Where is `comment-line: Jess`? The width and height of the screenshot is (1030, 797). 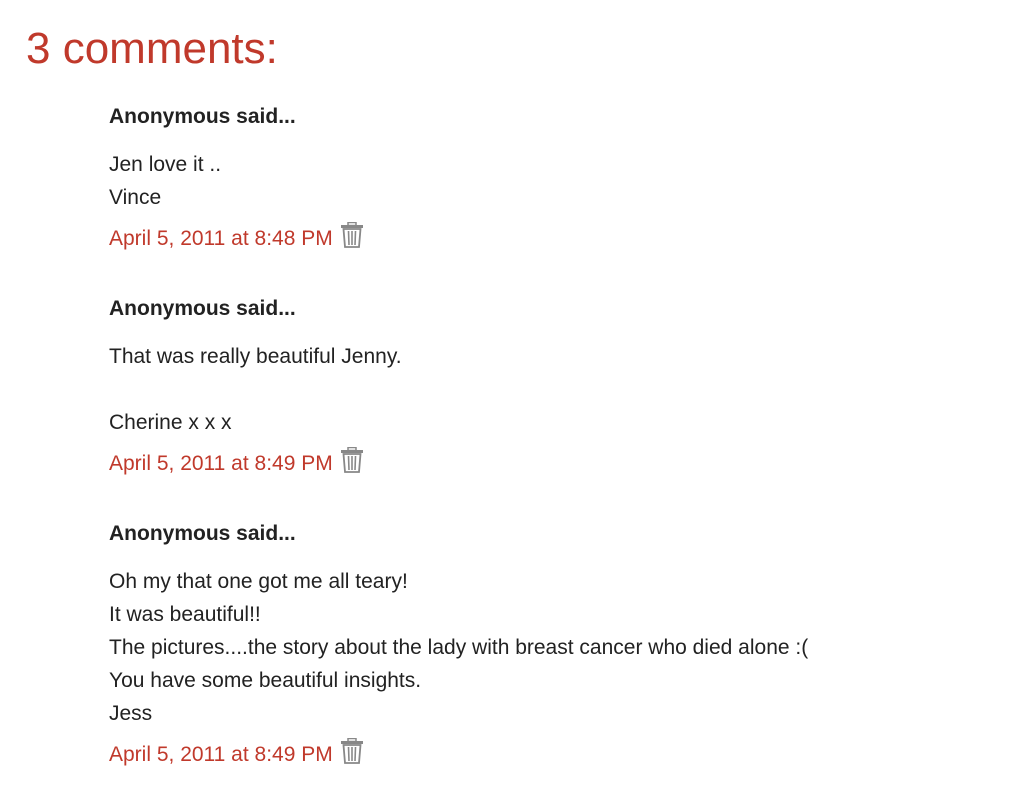 comment-line: Jess is located at coordinates (131, 713).